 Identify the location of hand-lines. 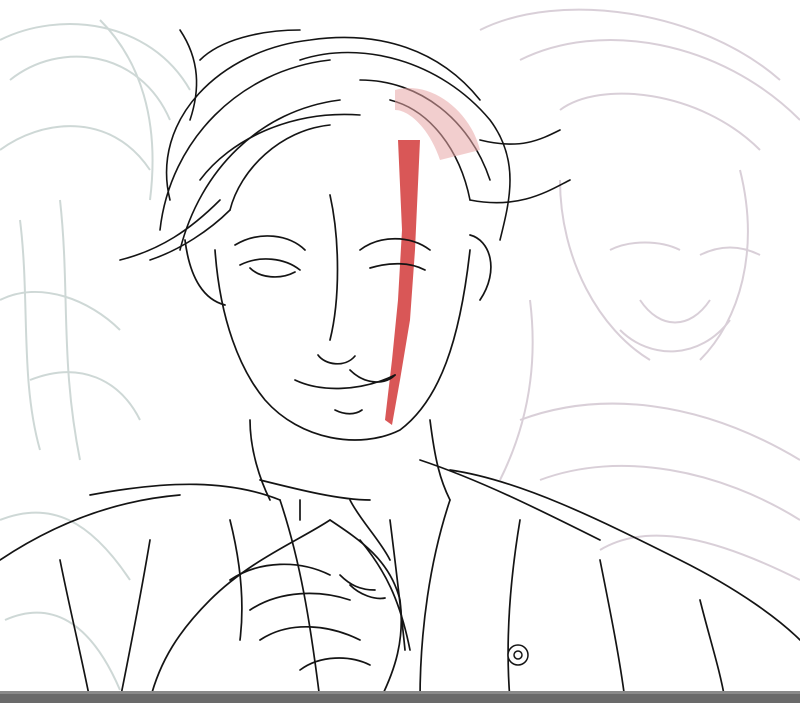
(276, 610).